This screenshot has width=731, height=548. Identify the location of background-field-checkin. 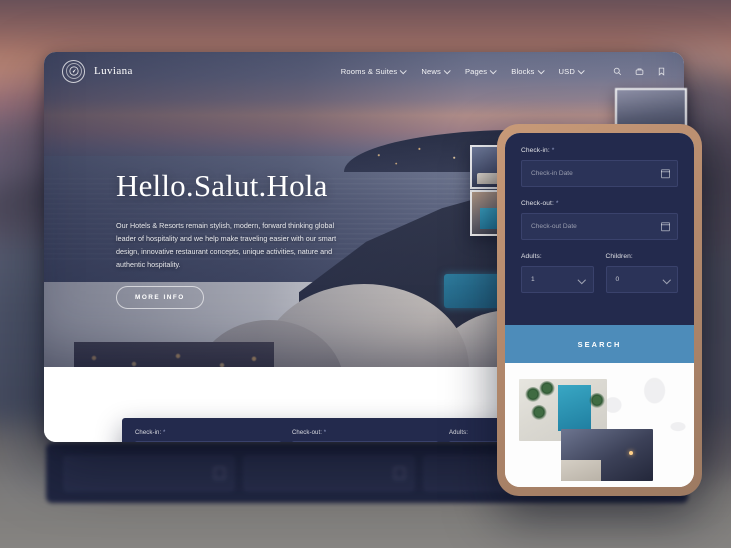
(149, 473).